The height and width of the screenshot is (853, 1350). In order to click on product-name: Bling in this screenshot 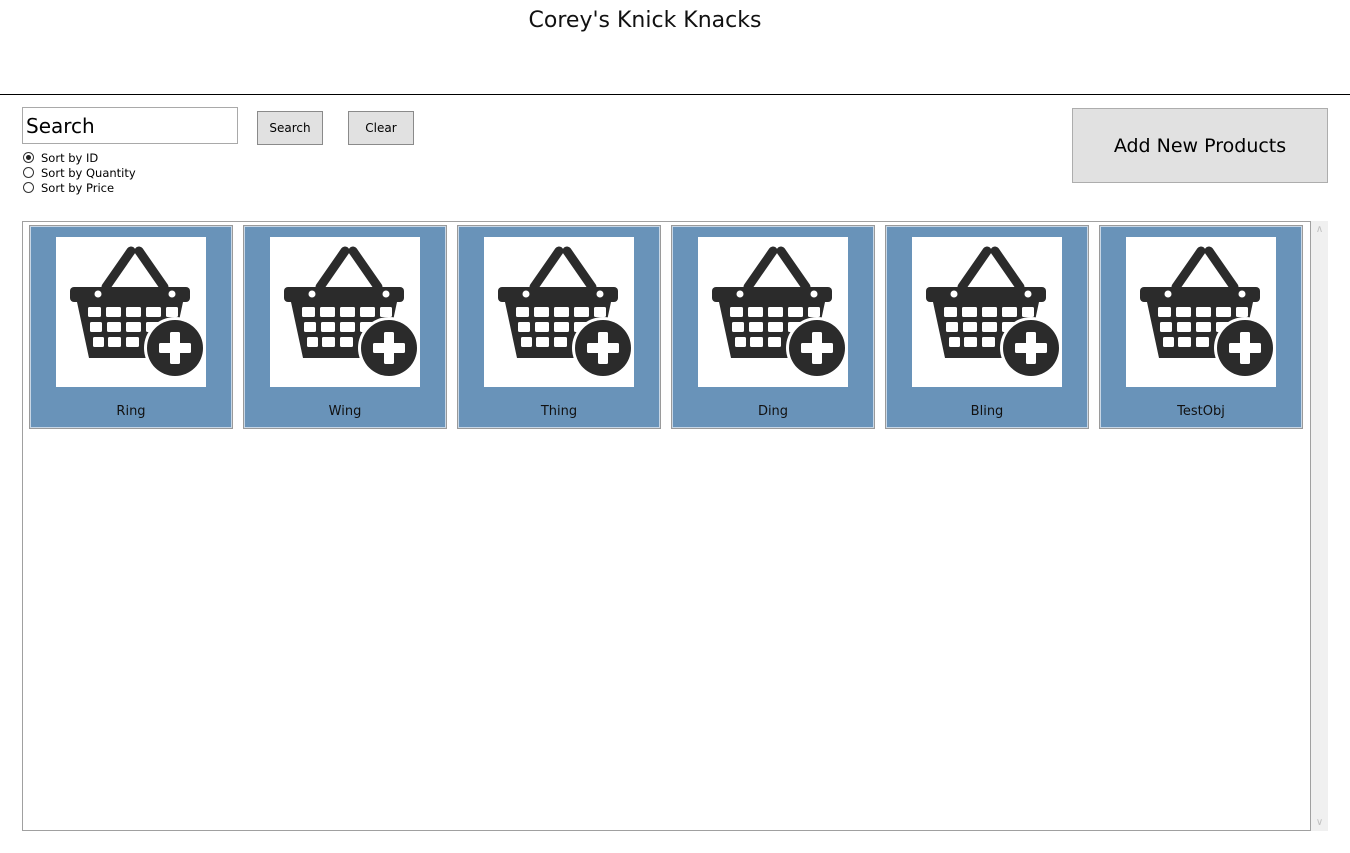, I will do `click(987, 411)`.